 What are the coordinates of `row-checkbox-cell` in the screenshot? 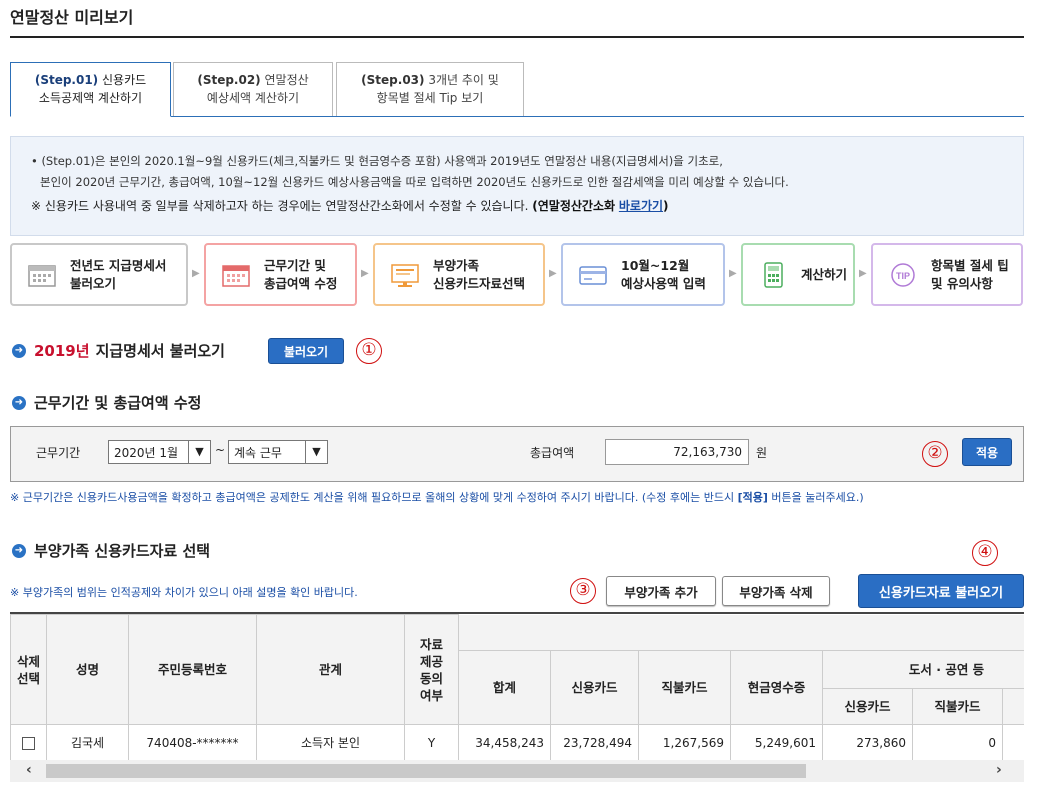 It's located at (28, 742).